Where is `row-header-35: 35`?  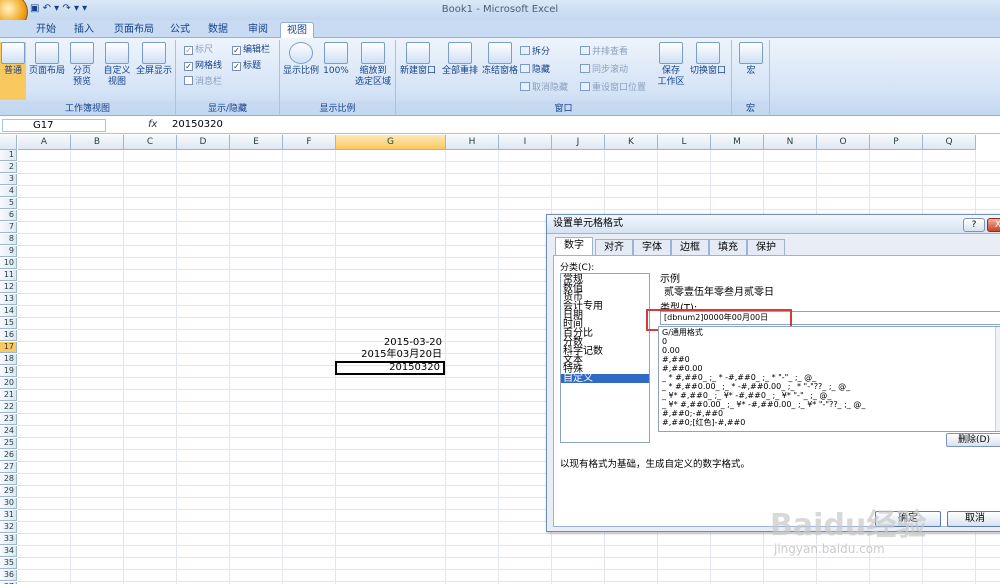
row-header-35: 35 is located at coordinates (8, 563).